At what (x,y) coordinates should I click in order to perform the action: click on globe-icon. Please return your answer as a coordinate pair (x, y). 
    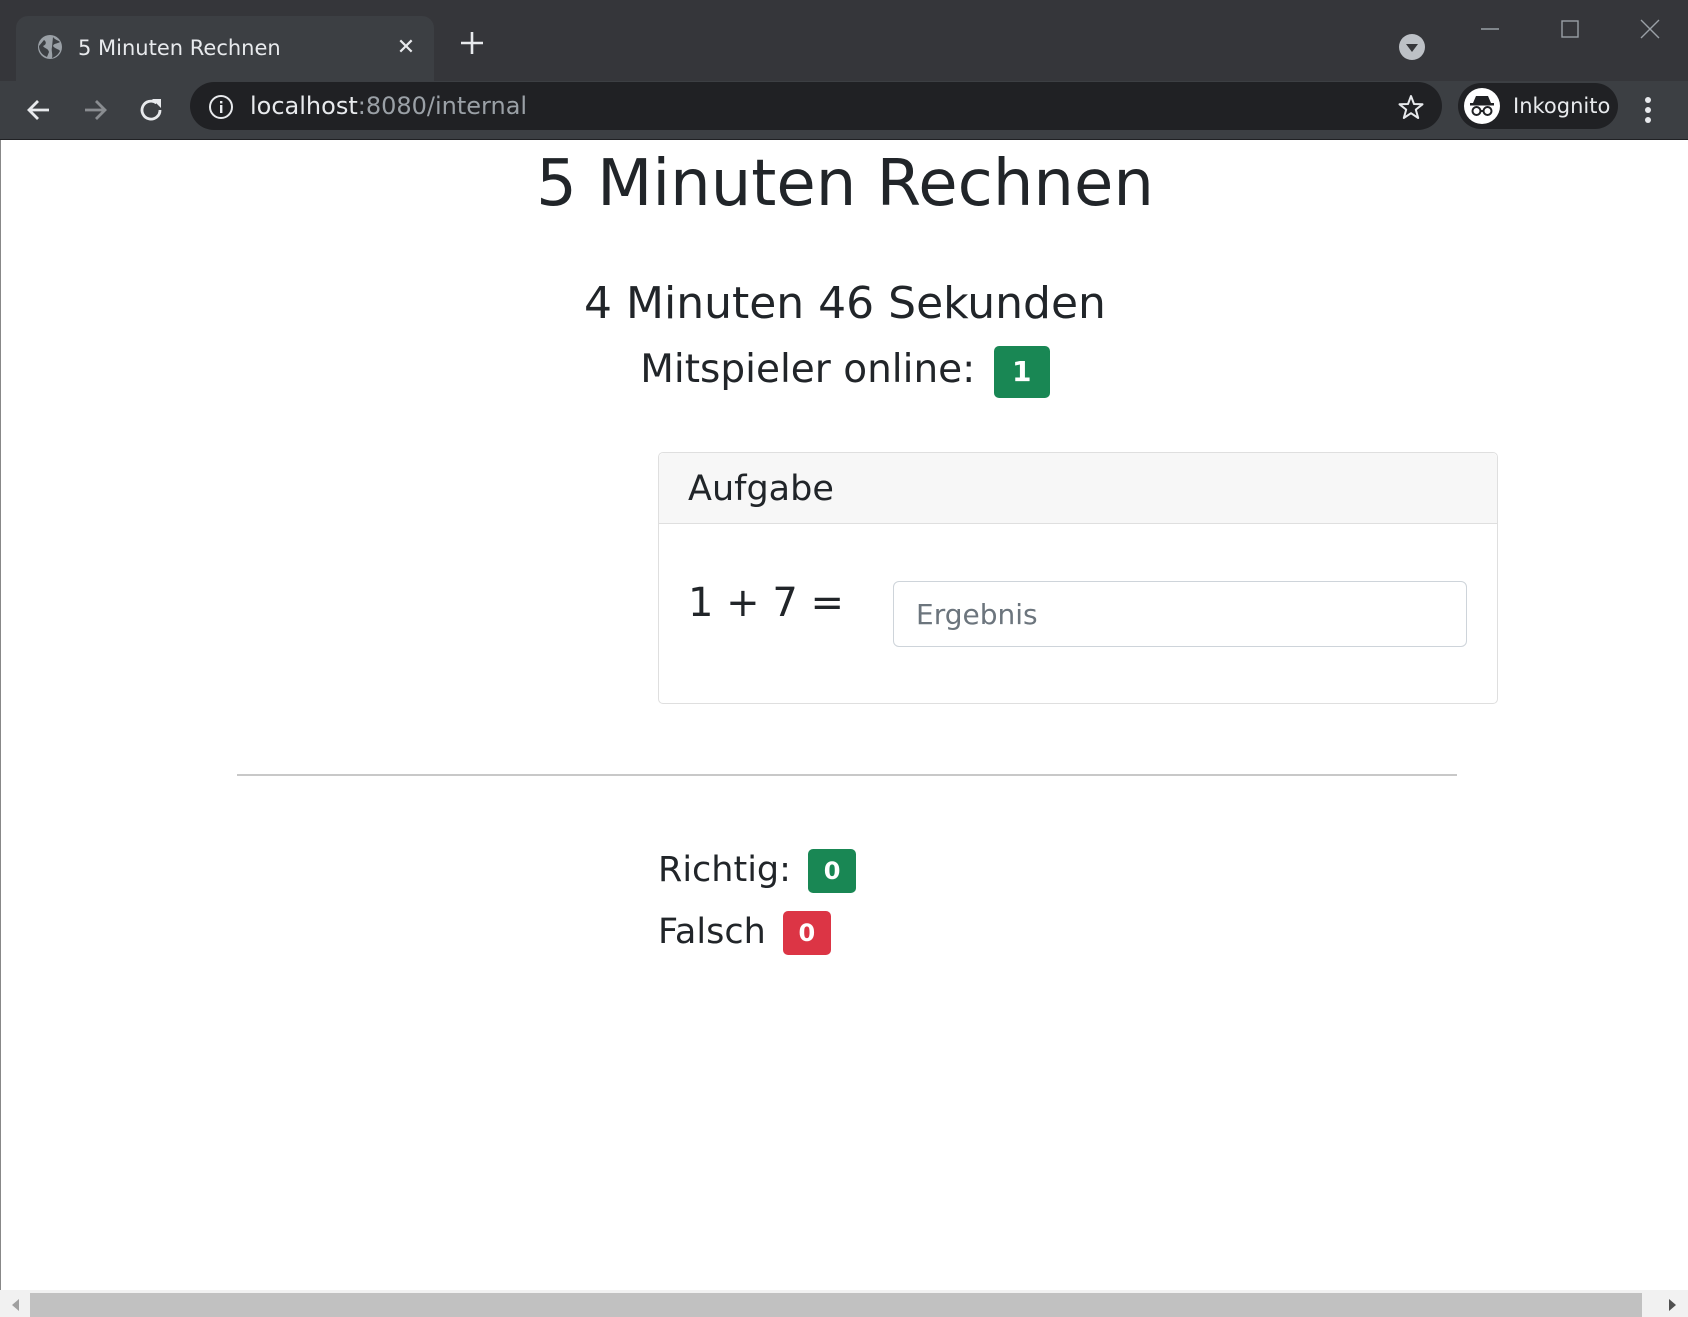
    Looking at the image, I should click on (50, 49).